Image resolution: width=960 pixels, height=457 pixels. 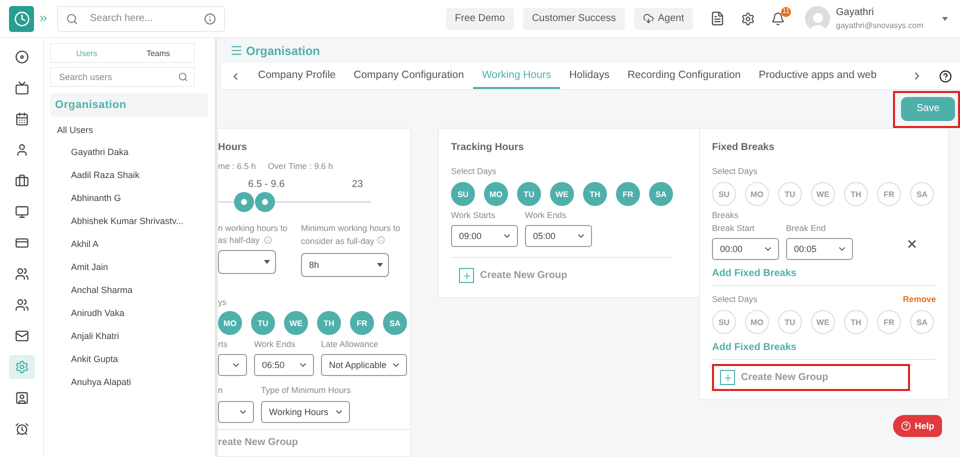 What do you see at coordinates (297, 76) in the screenshot?
I see `settings-tab: Company Profile` at bounding box center [297, 76].